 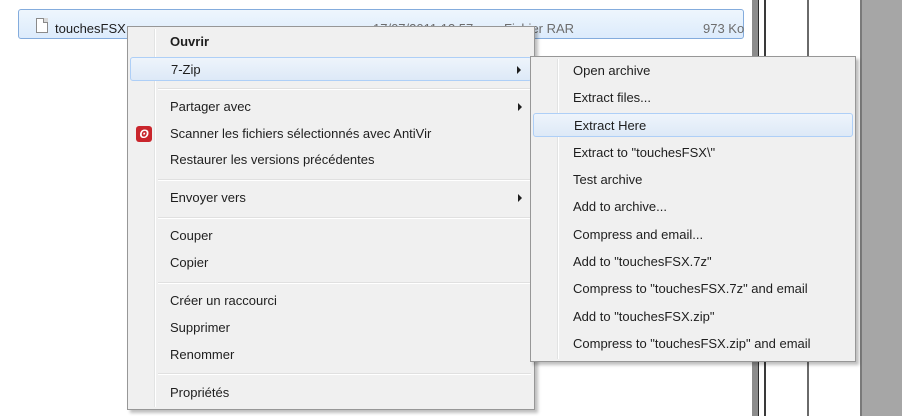 I want to click on menu-item-delete: Supprimer, so click(x=331, y=328).